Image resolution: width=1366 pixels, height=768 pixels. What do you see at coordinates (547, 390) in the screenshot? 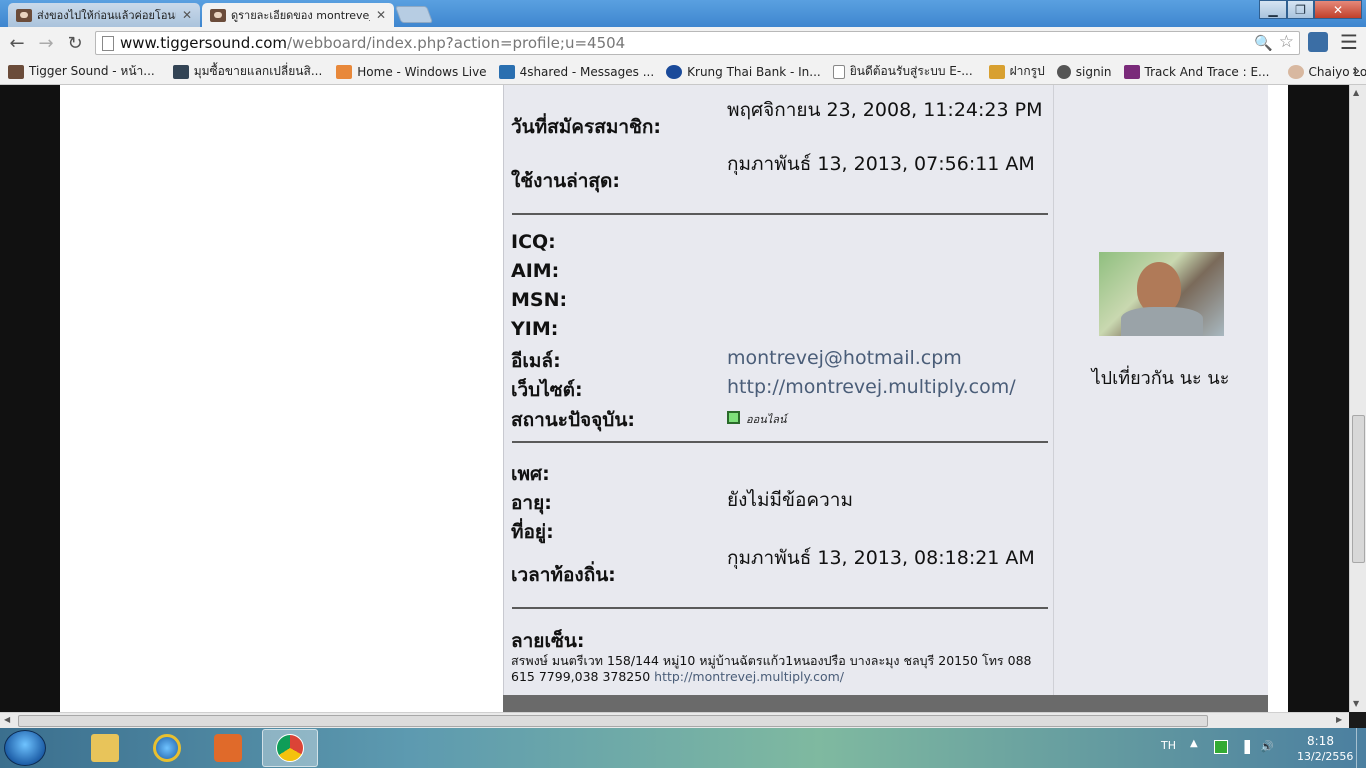
I see `row-label: เว็บไซต์:` at bounding box center [547, 390].